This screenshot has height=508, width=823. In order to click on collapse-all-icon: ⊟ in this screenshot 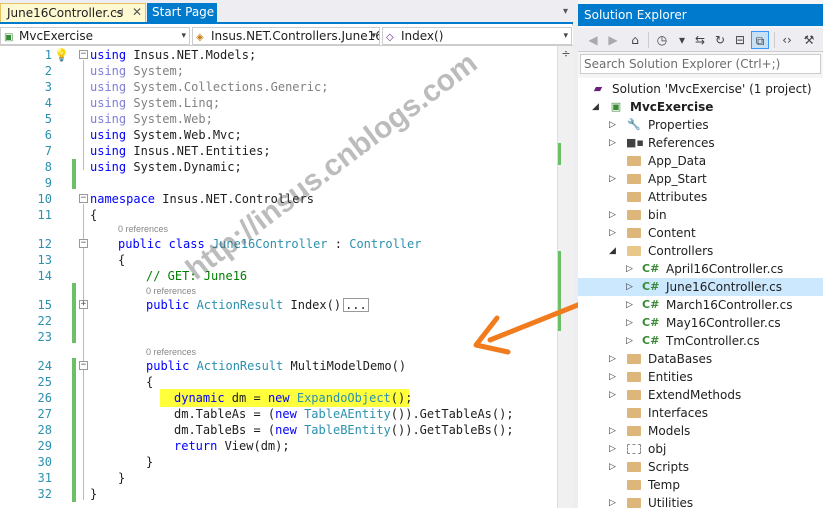, I will do `click(740, 40)`.